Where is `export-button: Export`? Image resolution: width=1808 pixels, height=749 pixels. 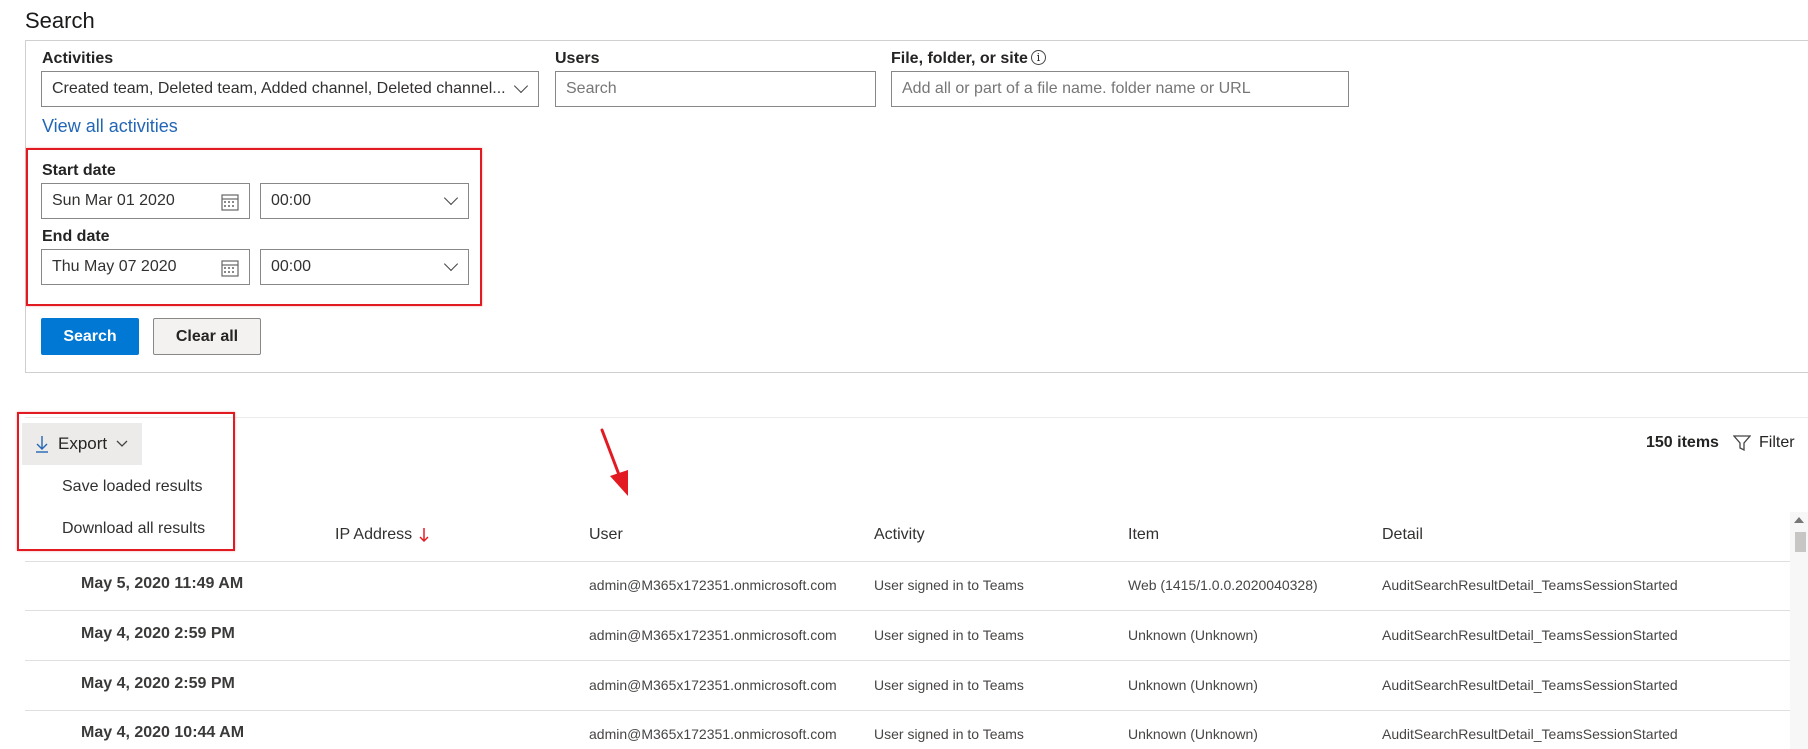
export-button: Export is located at coordinates (82, 444).